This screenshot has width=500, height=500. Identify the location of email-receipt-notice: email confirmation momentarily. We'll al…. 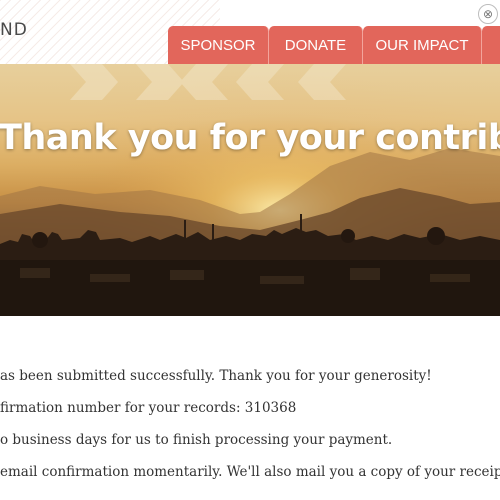
(250, 472).